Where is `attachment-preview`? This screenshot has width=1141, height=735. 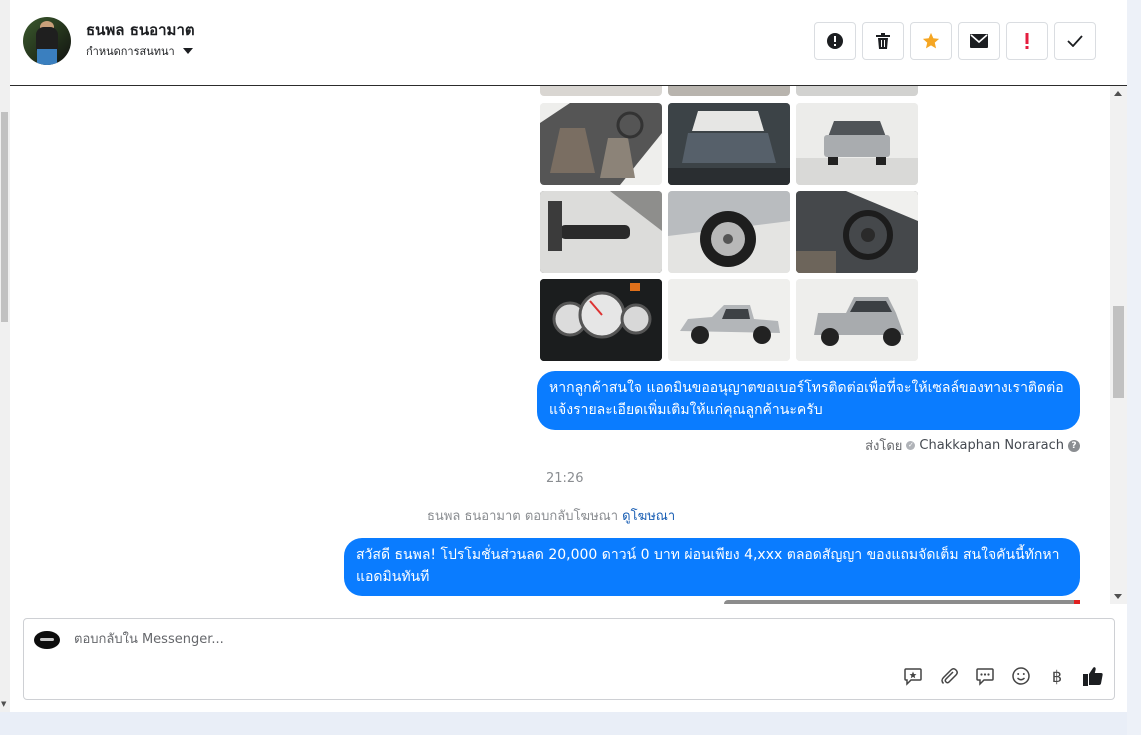 attachment-preview is located at coordinates (902, 602).